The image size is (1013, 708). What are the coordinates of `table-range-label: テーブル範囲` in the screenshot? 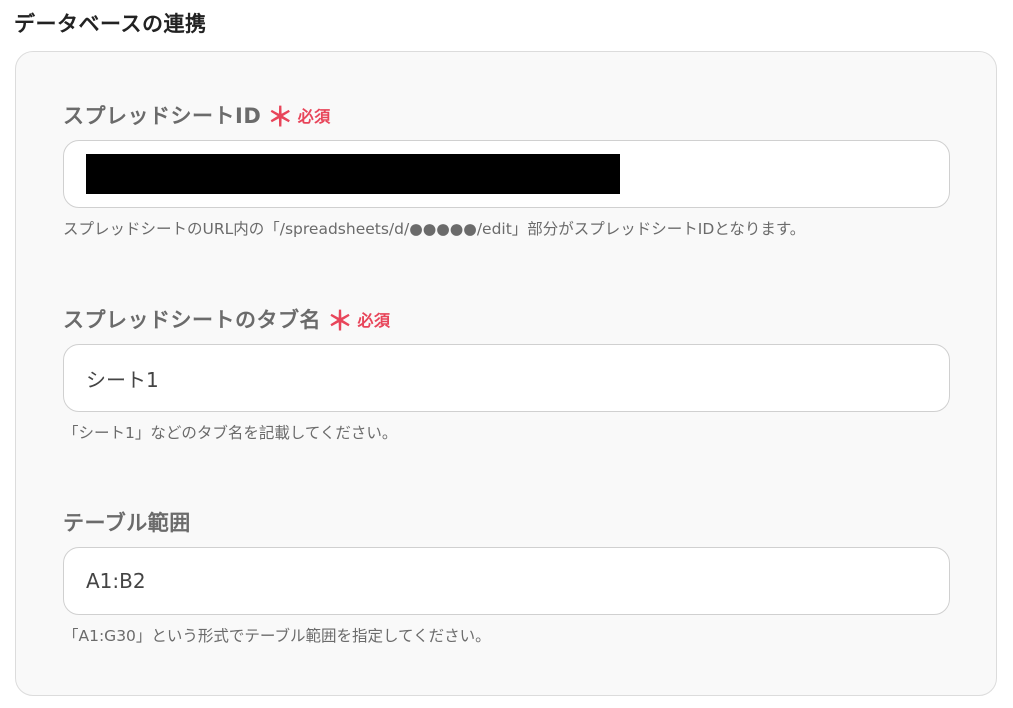 It's located at (127, 523).